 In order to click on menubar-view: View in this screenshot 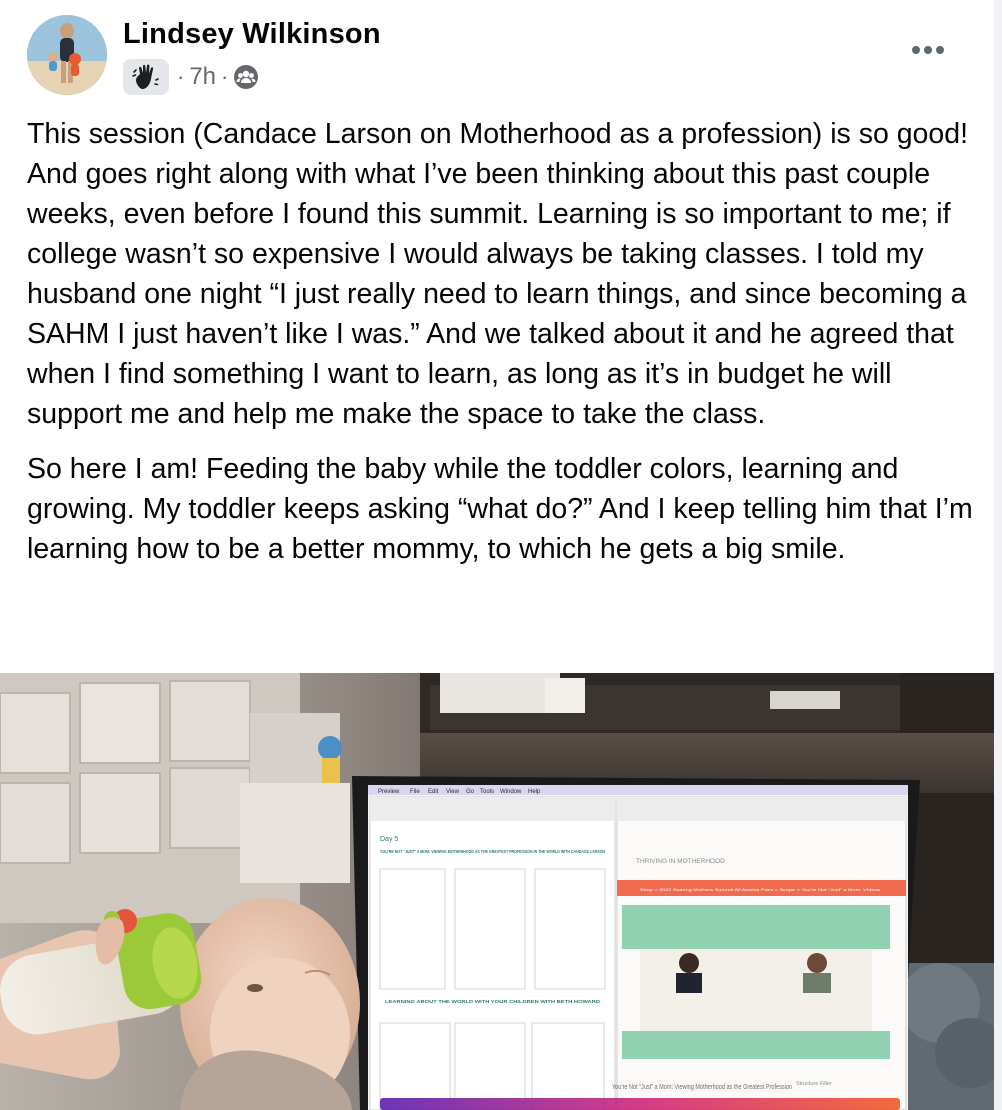, I will do `click(453, 792)`.